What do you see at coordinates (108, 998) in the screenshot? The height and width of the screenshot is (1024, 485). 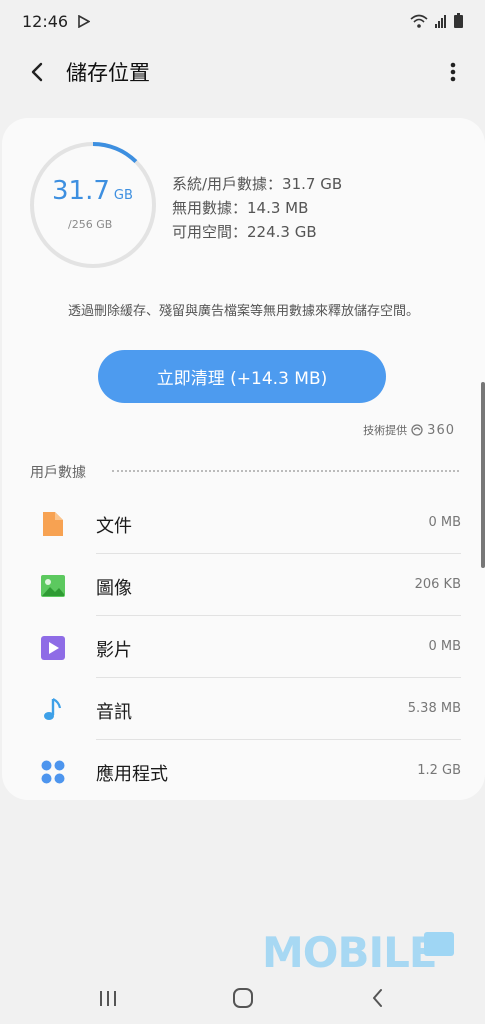 I see `recent-apps-button` at bounding box center [108, 998].